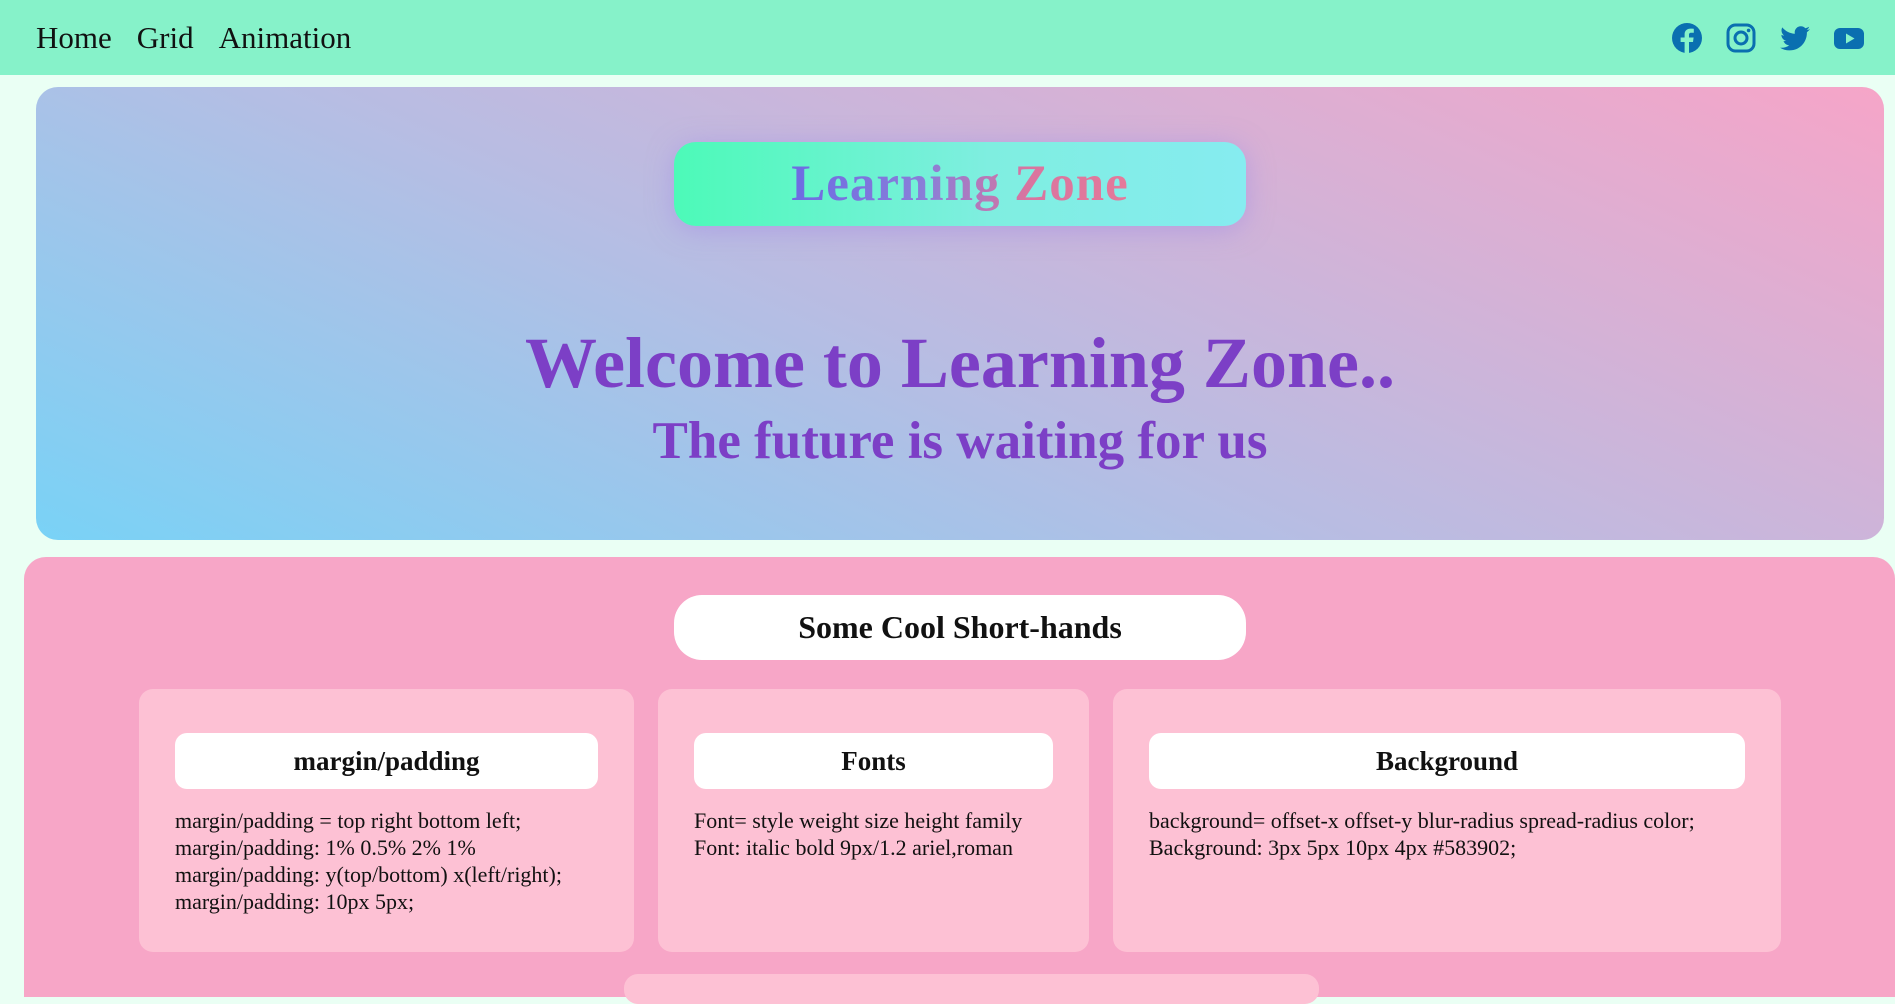 The width and height of the screenshot is (1895, 1004). I want to click on section-title-badge: Some Cool Short-hands, so click(960, 627).